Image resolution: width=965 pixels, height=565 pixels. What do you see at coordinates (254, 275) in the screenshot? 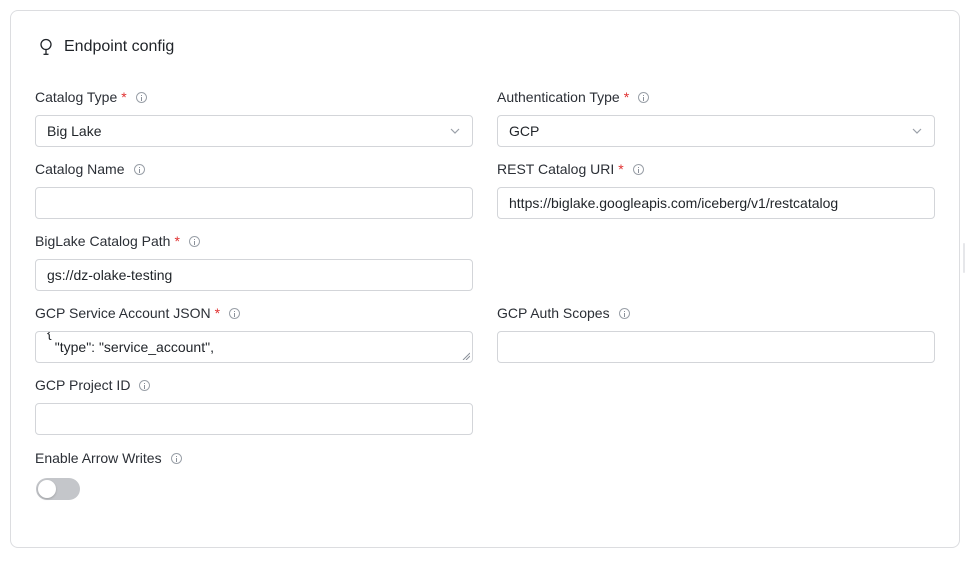
I see `biglake-path-input: gs://dz-olake-testing` at bounding box center [254, 275].